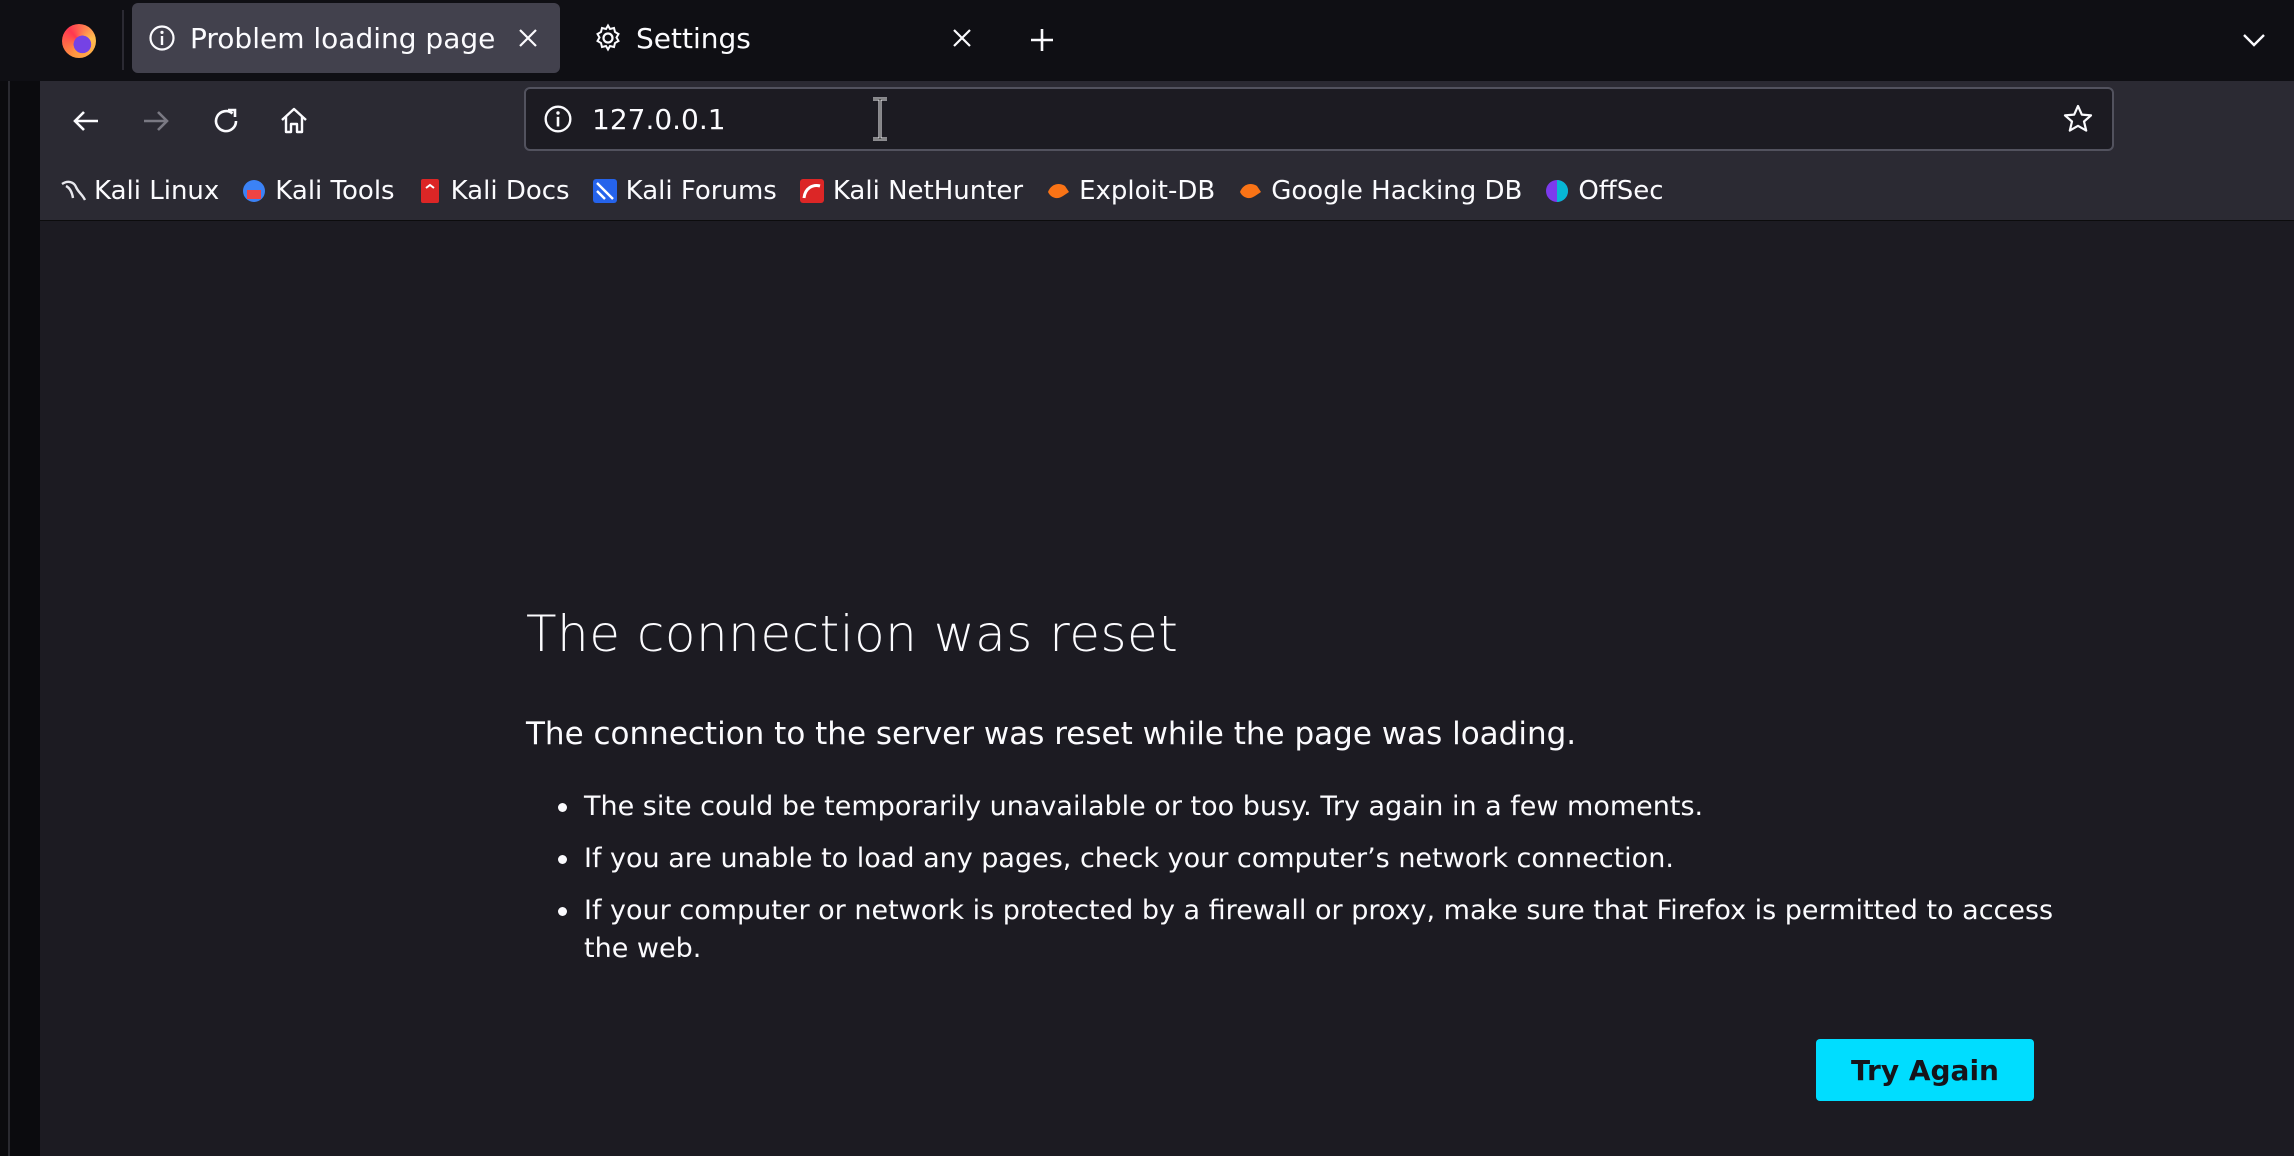 The height and width of the screenshot is (1156, 2294). I want to click on bookmark-kali-docs: Kali Docs, so click(493, 191).